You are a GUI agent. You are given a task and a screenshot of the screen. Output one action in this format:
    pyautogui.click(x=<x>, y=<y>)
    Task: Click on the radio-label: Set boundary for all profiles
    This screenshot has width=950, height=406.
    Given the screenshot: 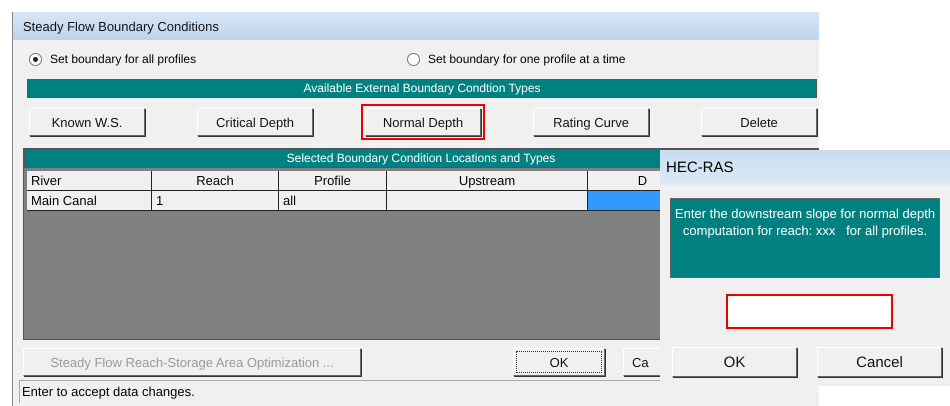 What is the action you would take?
    pyautogui.click(x=123, y=59)
    